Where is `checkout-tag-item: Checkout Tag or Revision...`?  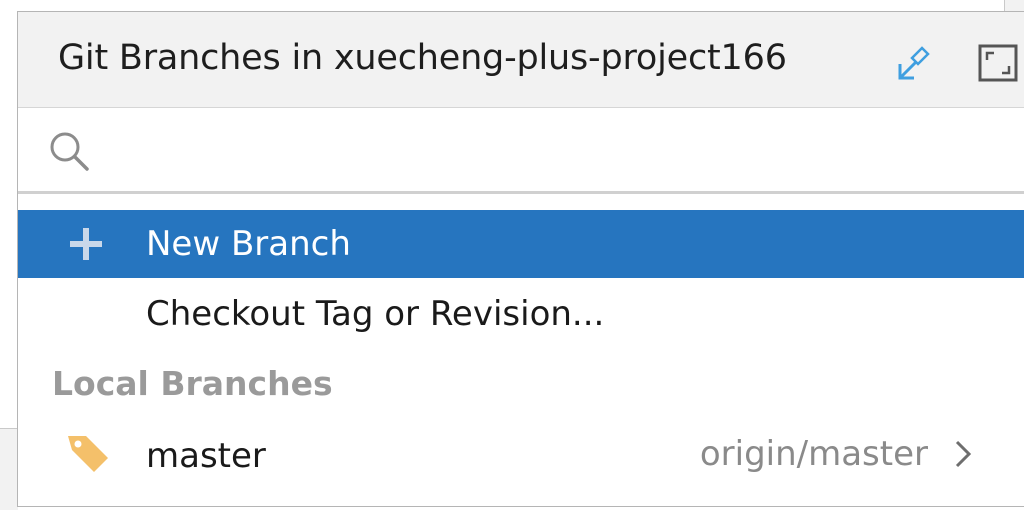
checkout-tag-item: Checkout Tag or Revision... is located at coordinates (521, 314).